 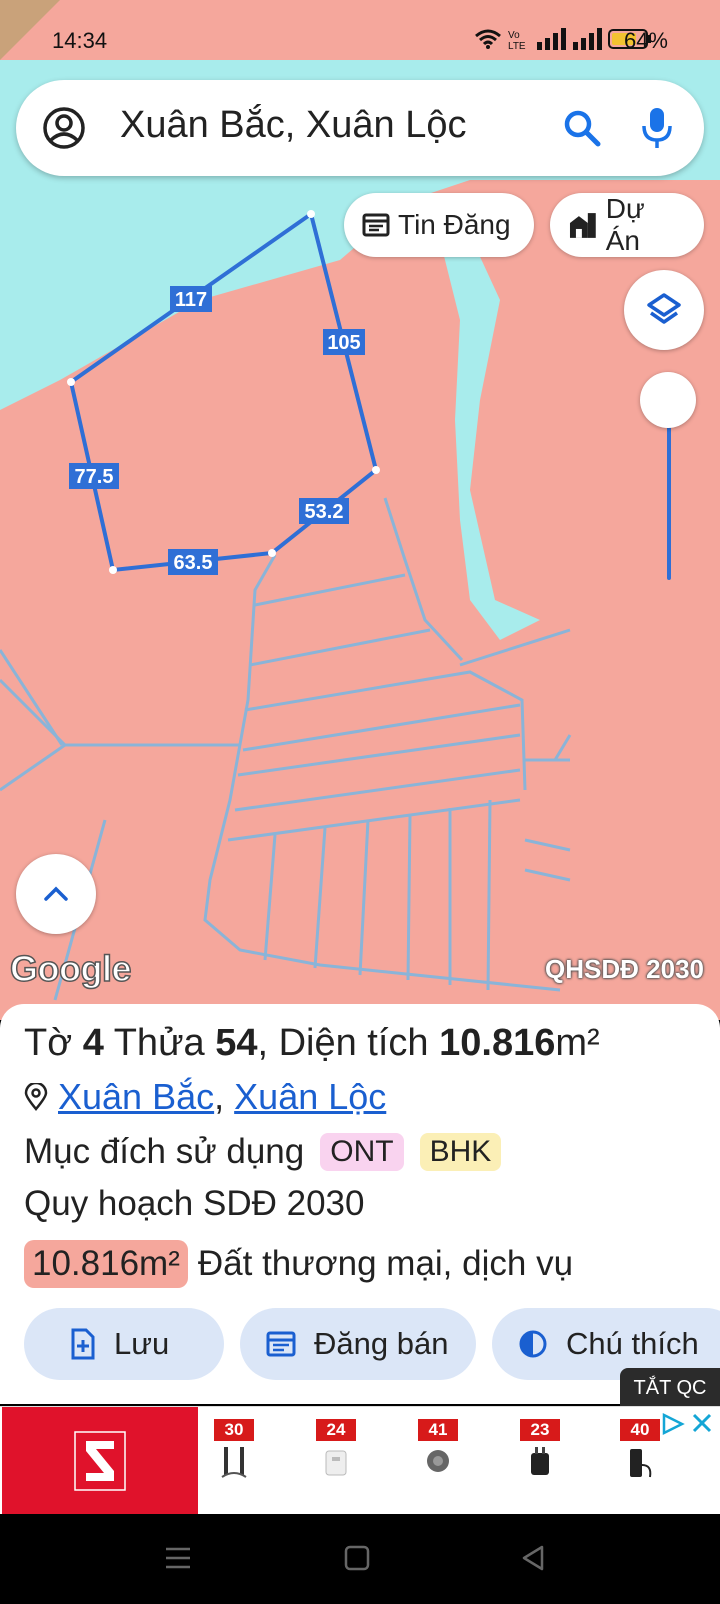 I want to click on du-an-label: Dự Án, so click(x=625, y=224).